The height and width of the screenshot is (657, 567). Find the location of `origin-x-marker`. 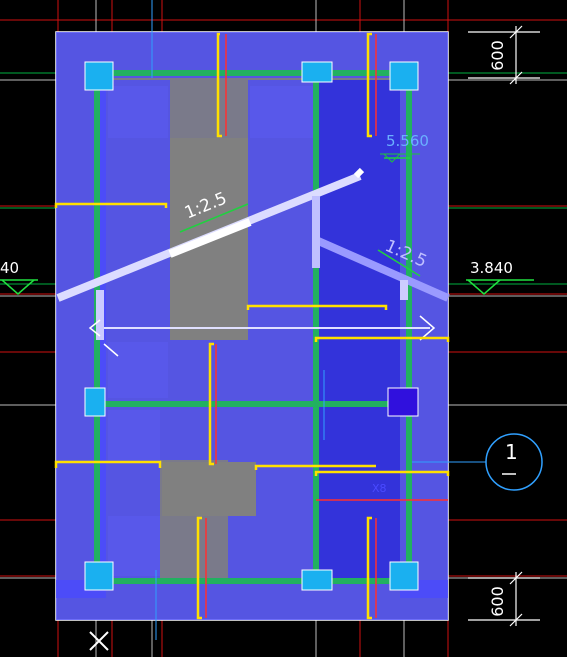

origin-x-marker is located at coordinates (99, 641).